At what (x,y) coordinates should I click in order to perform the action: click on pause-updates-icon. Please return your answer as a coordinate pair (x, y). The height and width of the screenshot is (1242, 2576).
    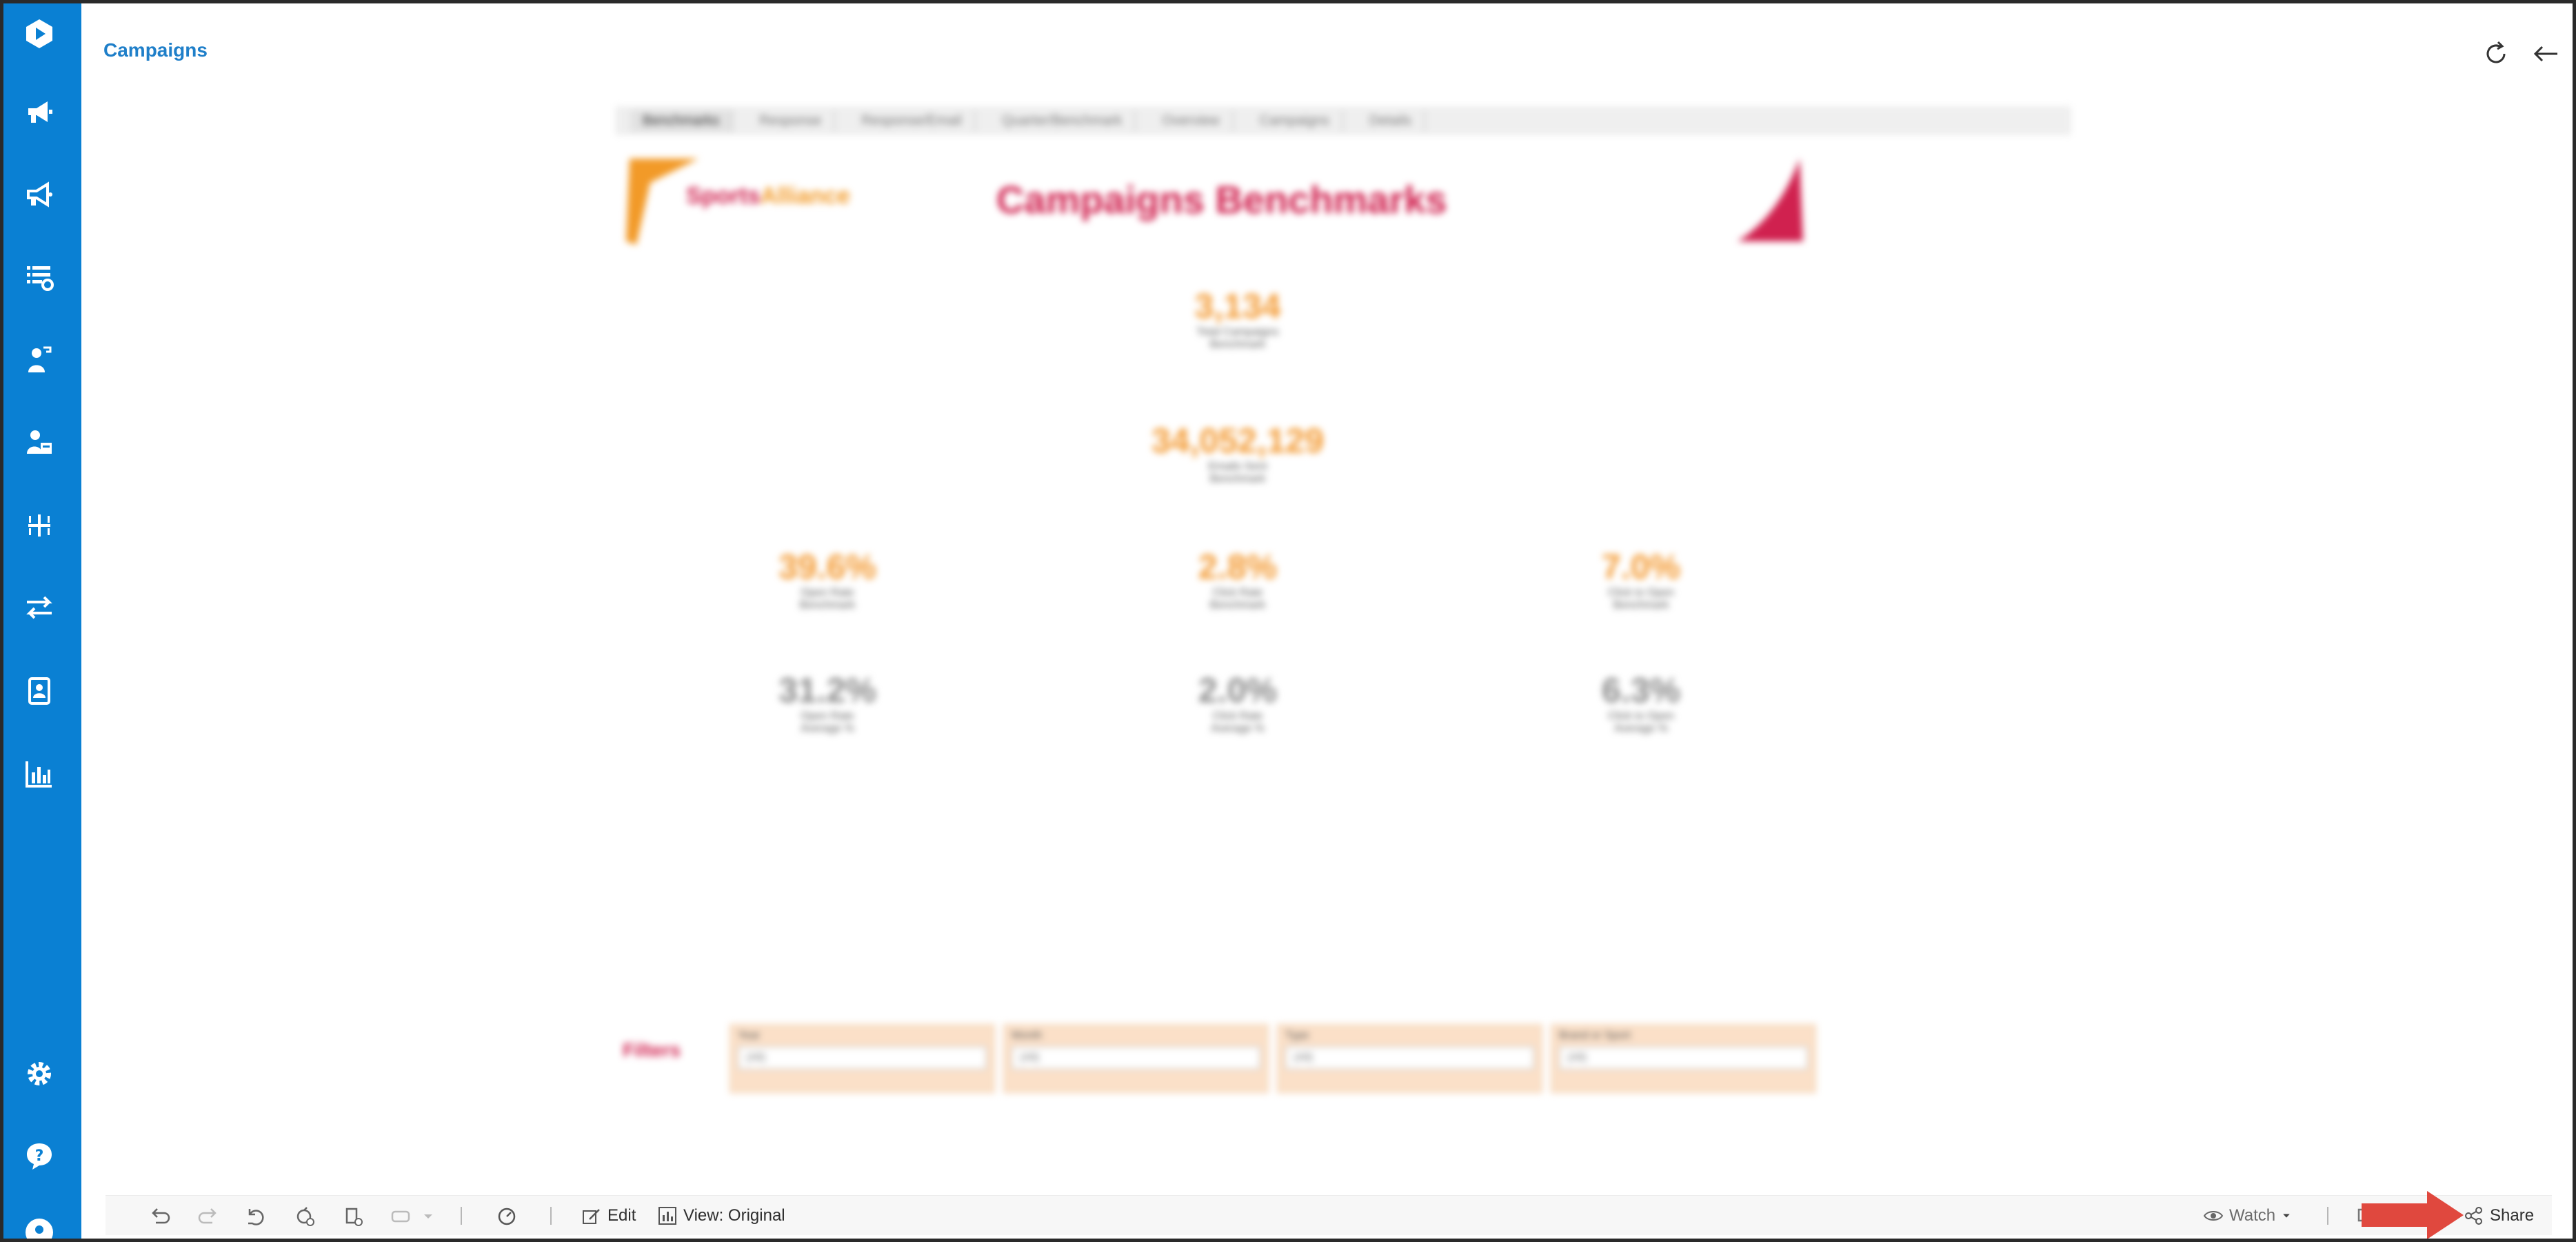
    Looking at the image, I should click on (354, 1217).